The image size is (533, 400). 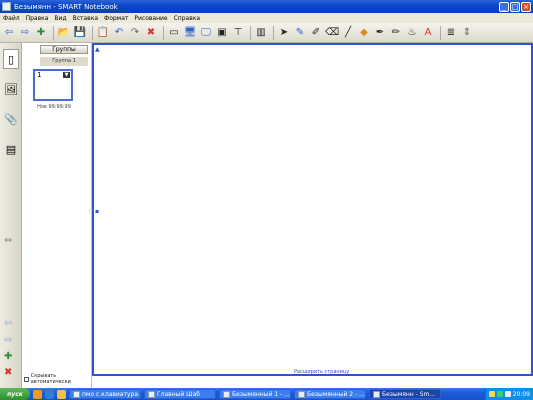 What do you see at coordinates (6, 6) in the screenshot?
I see `smart-notebook-icon` at bounding box center [6, 6].